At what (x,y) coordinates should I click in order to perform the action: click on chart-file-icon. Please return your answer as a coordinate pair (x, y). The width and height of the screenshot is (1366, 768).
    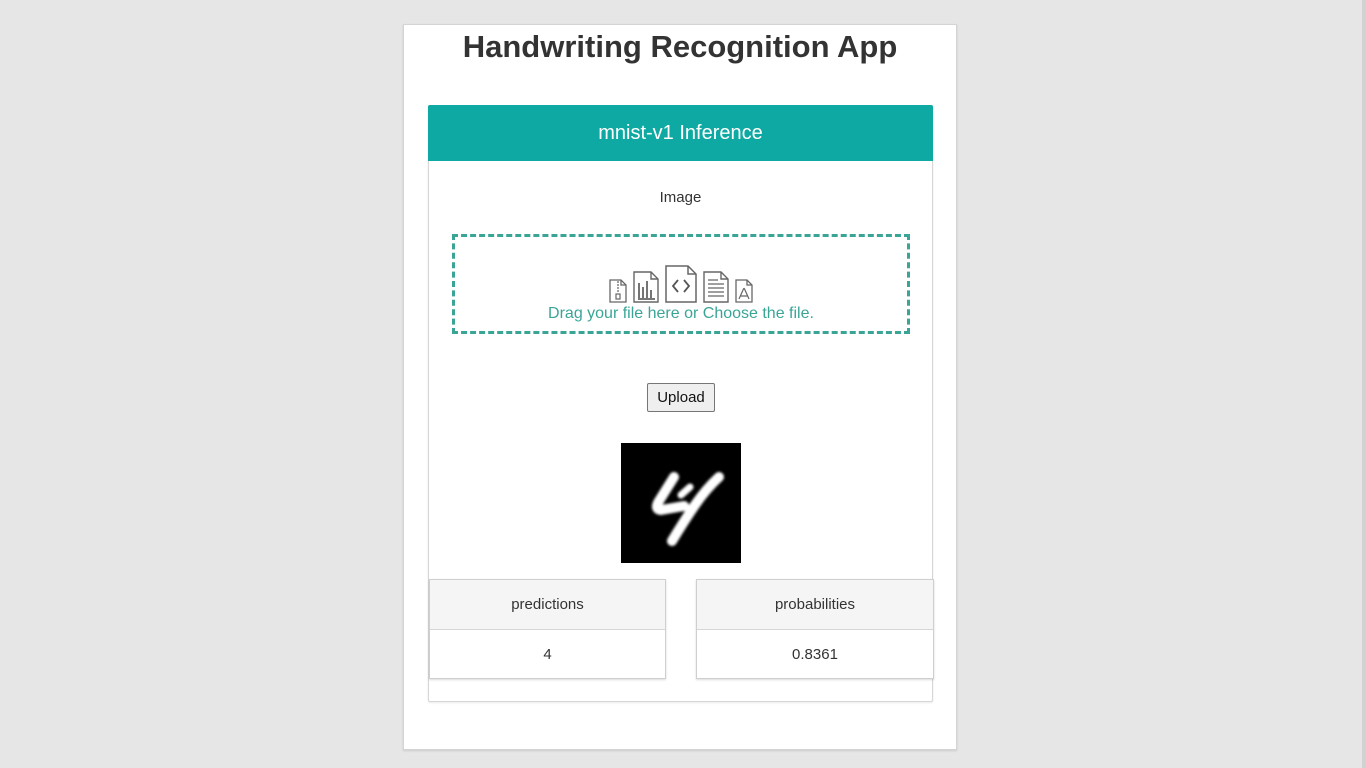
    Looking at the image, I should click on (646, 287).